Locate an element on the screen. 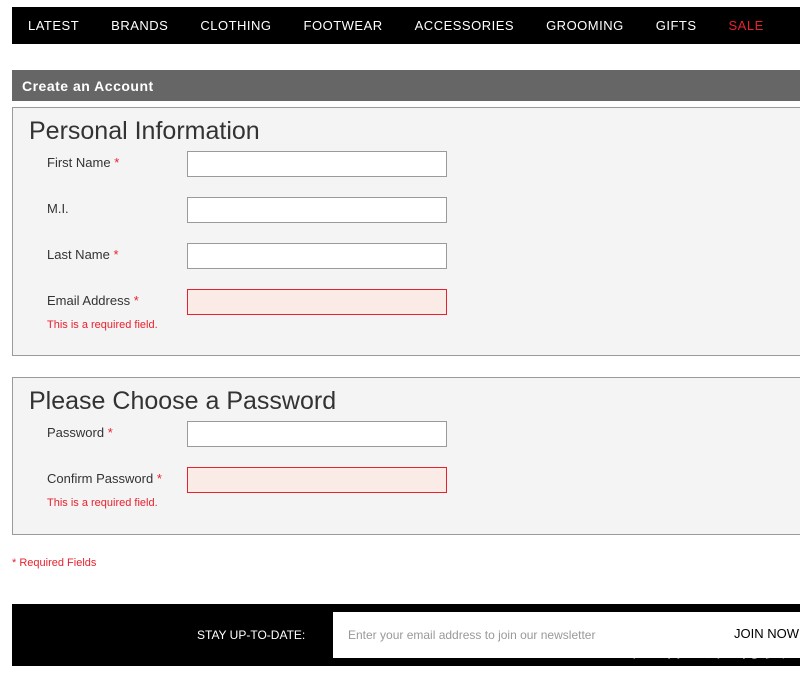 This screenshot has width=800, height=676. confirm-password-input is located at coordinates (317, 480).